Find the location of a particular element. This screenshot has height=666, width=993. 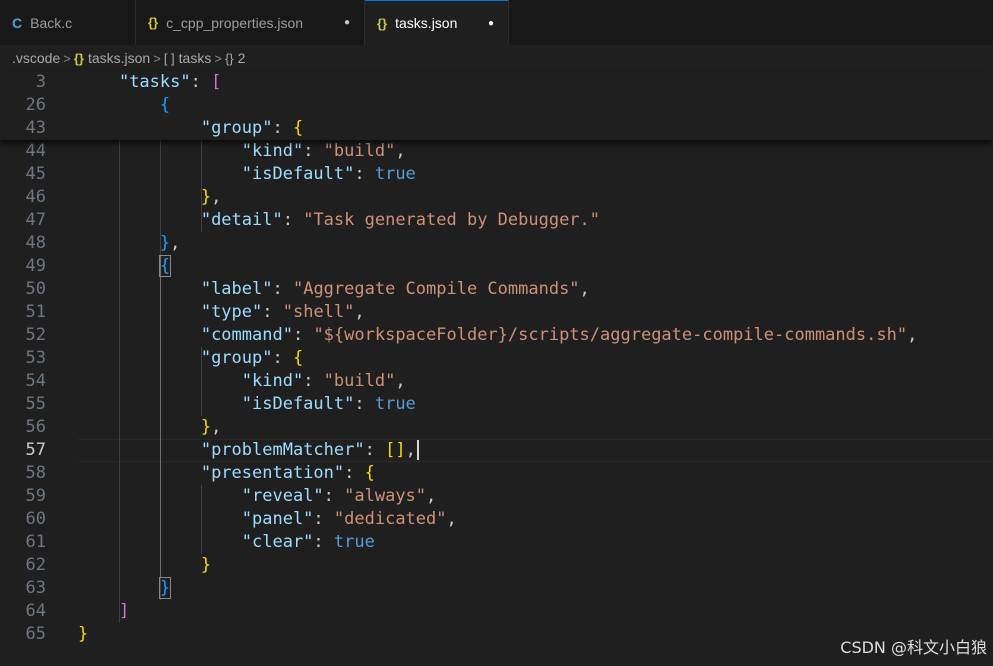

code-line: 48 }, is located at coordinates (496, 243).